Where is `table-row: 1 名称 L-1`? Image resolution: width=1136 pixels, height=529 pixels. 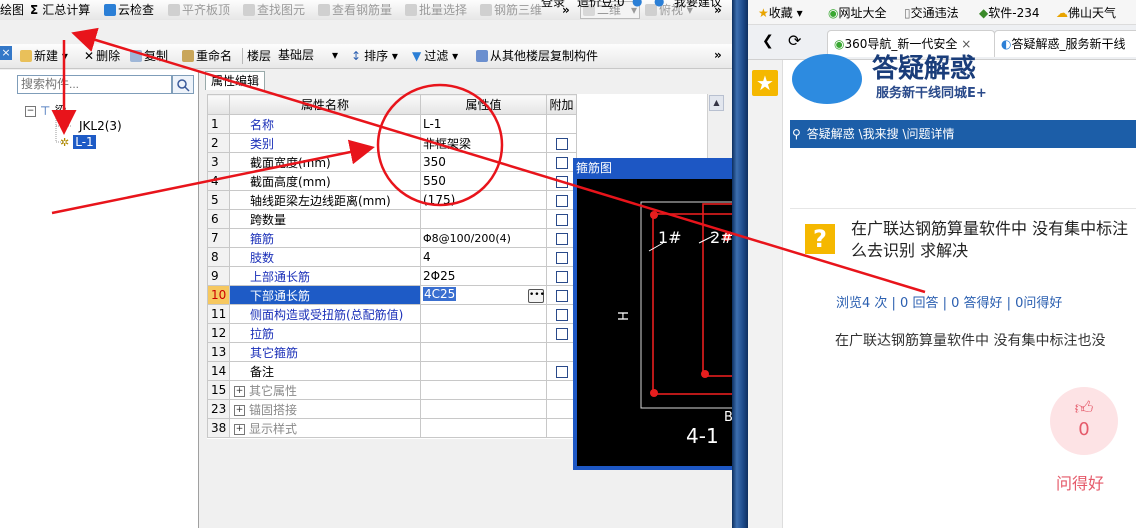
table-row: 1 名称 L-1 is located at coordinates (457, 124).